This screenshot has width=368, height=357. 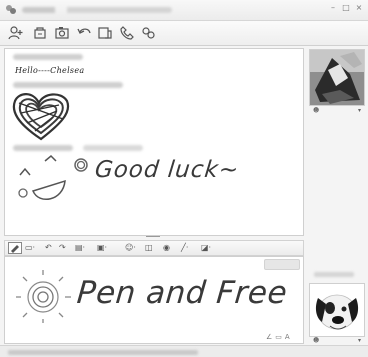 What do you see at coordinates (97, 10) in the screenshot?
I see `window-title` at bounding box center [97, 10].